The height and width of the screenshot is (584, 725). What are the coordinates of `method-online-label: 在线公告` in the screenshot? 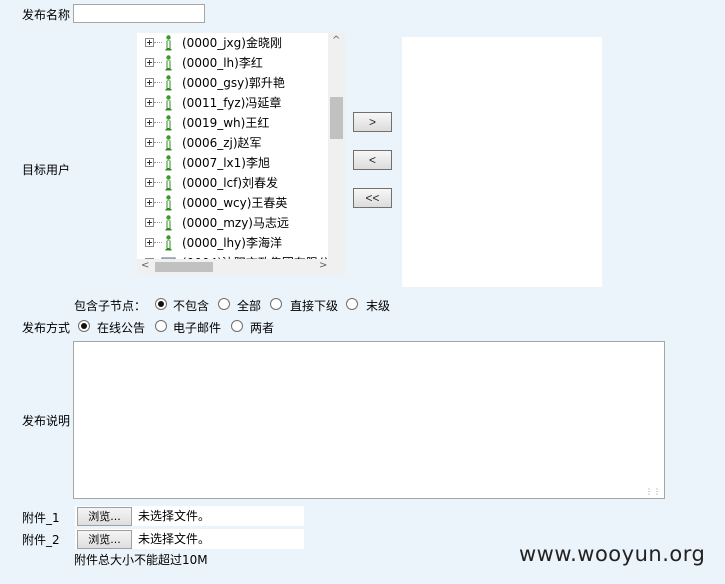 It's located at (121, 328).